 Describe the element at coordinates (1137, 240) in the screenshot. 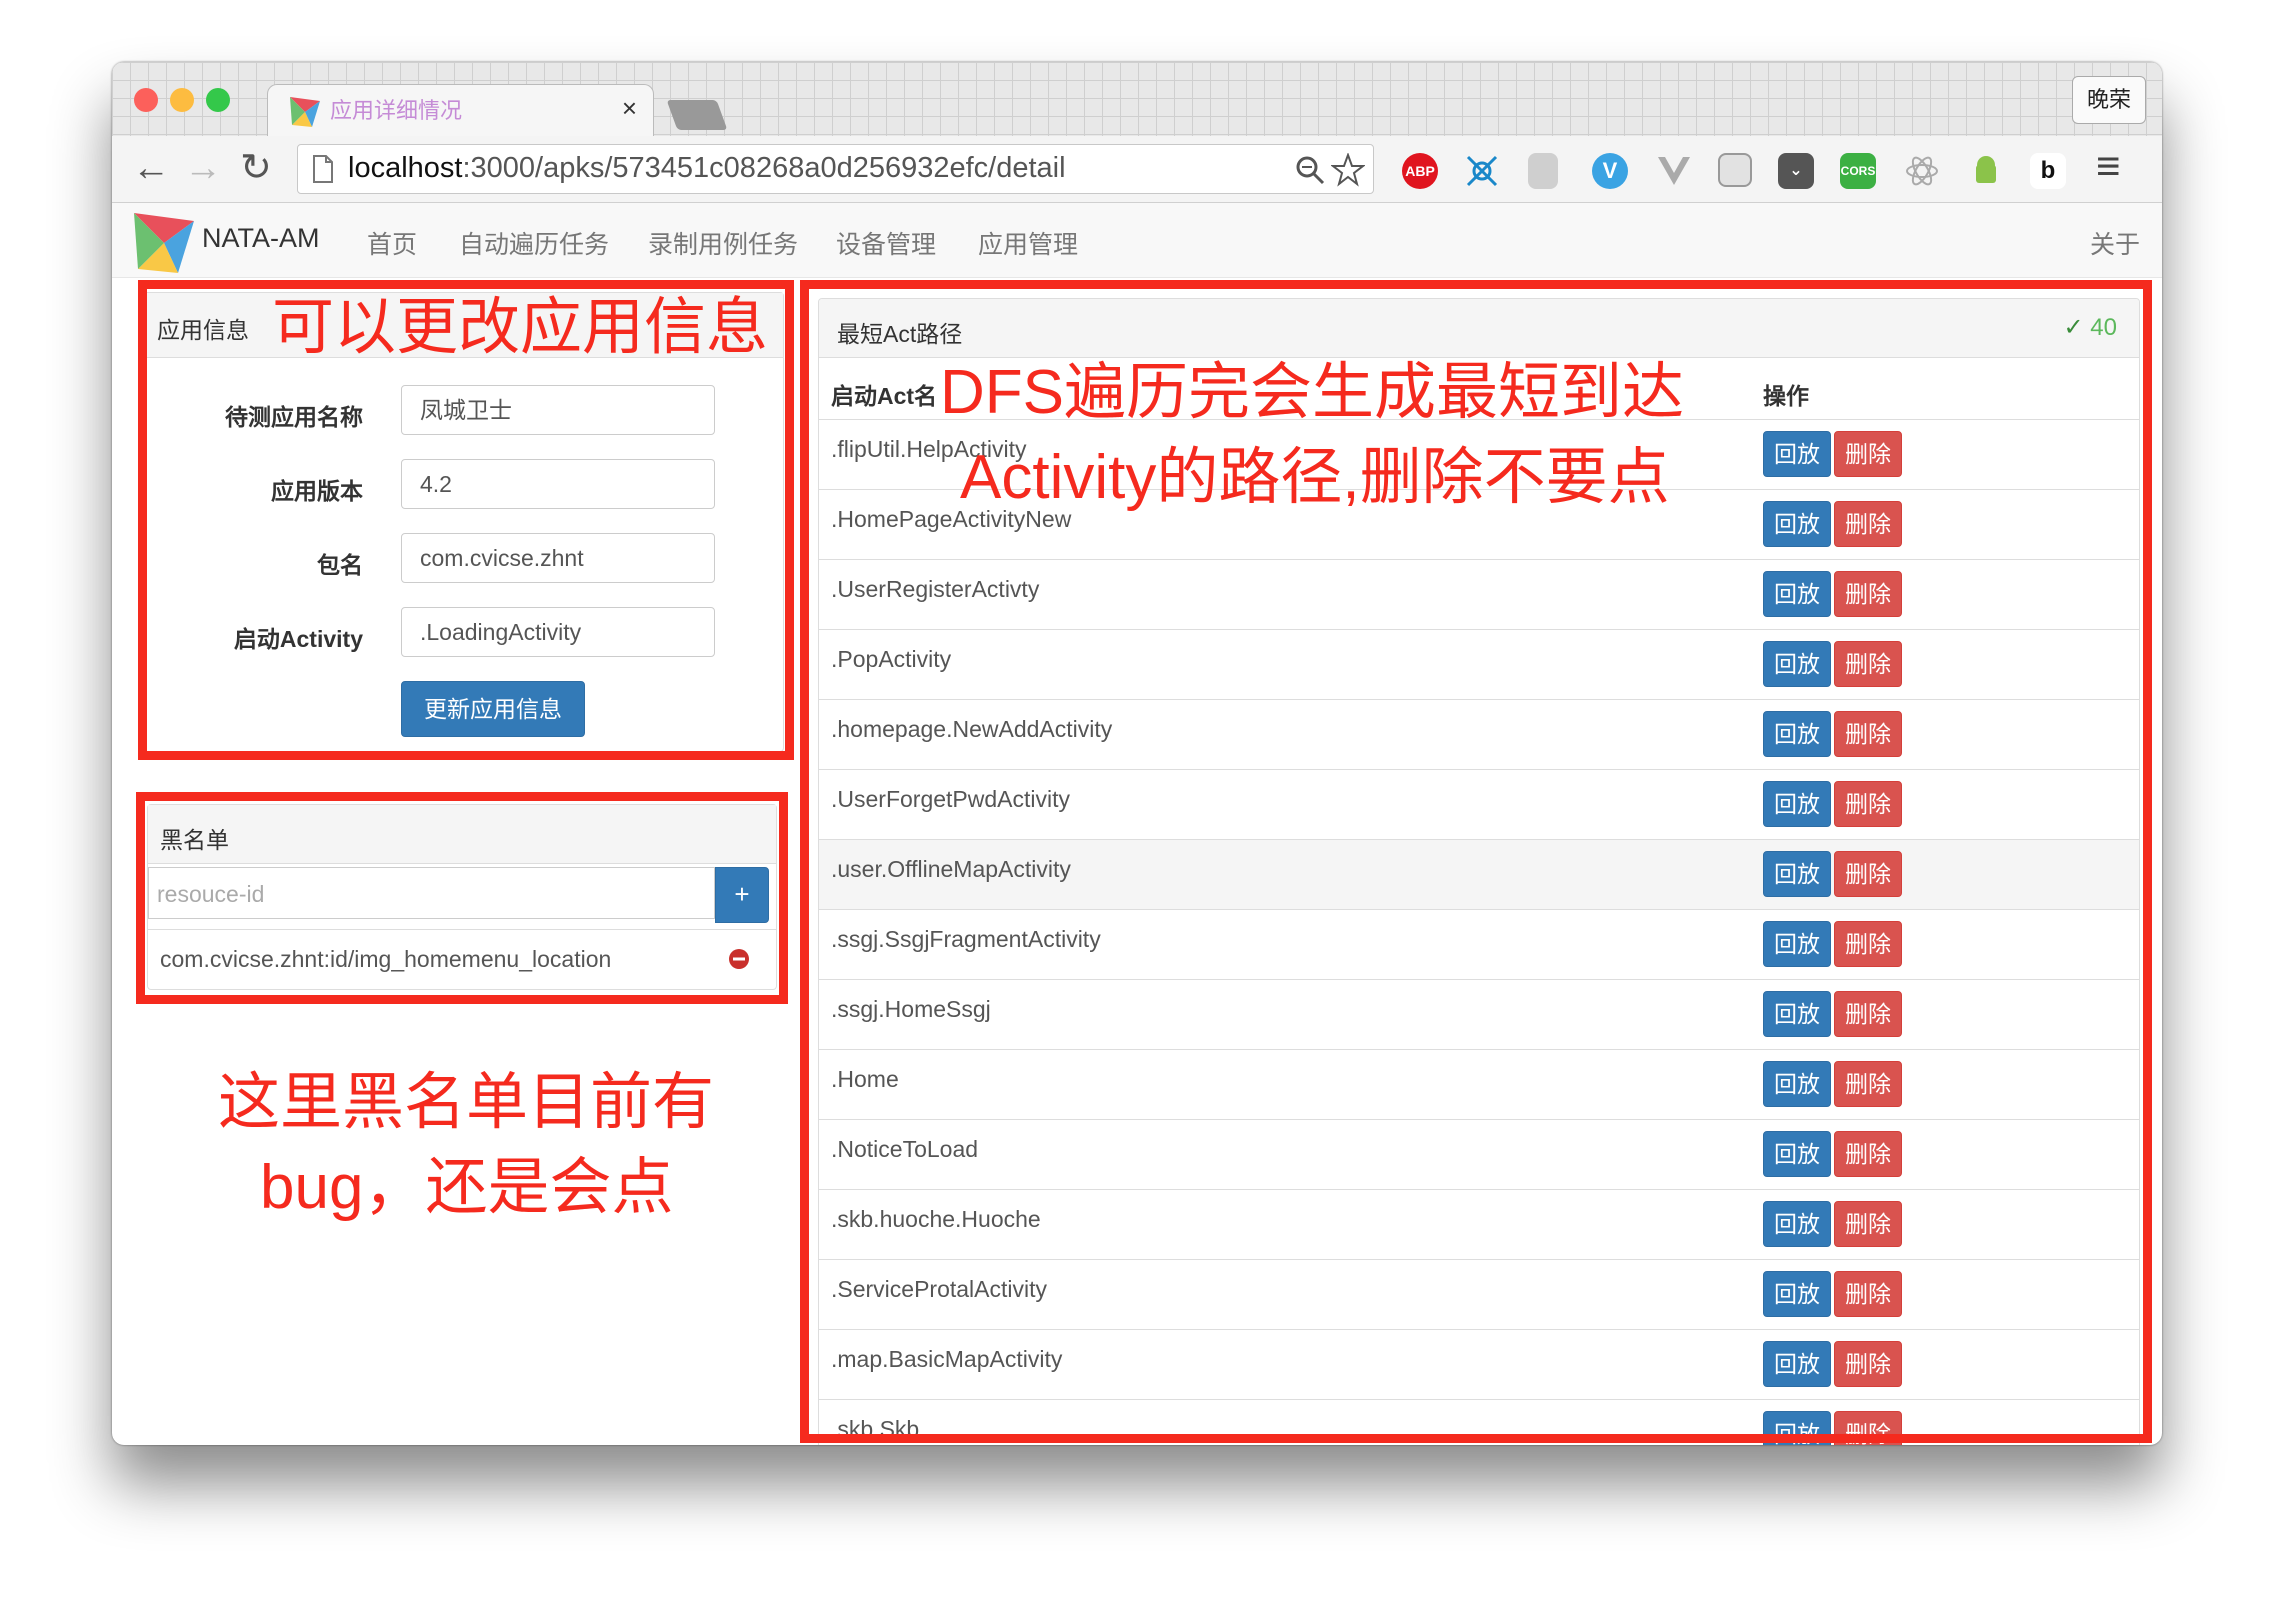

I see `app-navbar: NATA-AM 首页 自动遍历任务 录制用例任务 设备管理 应用管理 关于` at that location.